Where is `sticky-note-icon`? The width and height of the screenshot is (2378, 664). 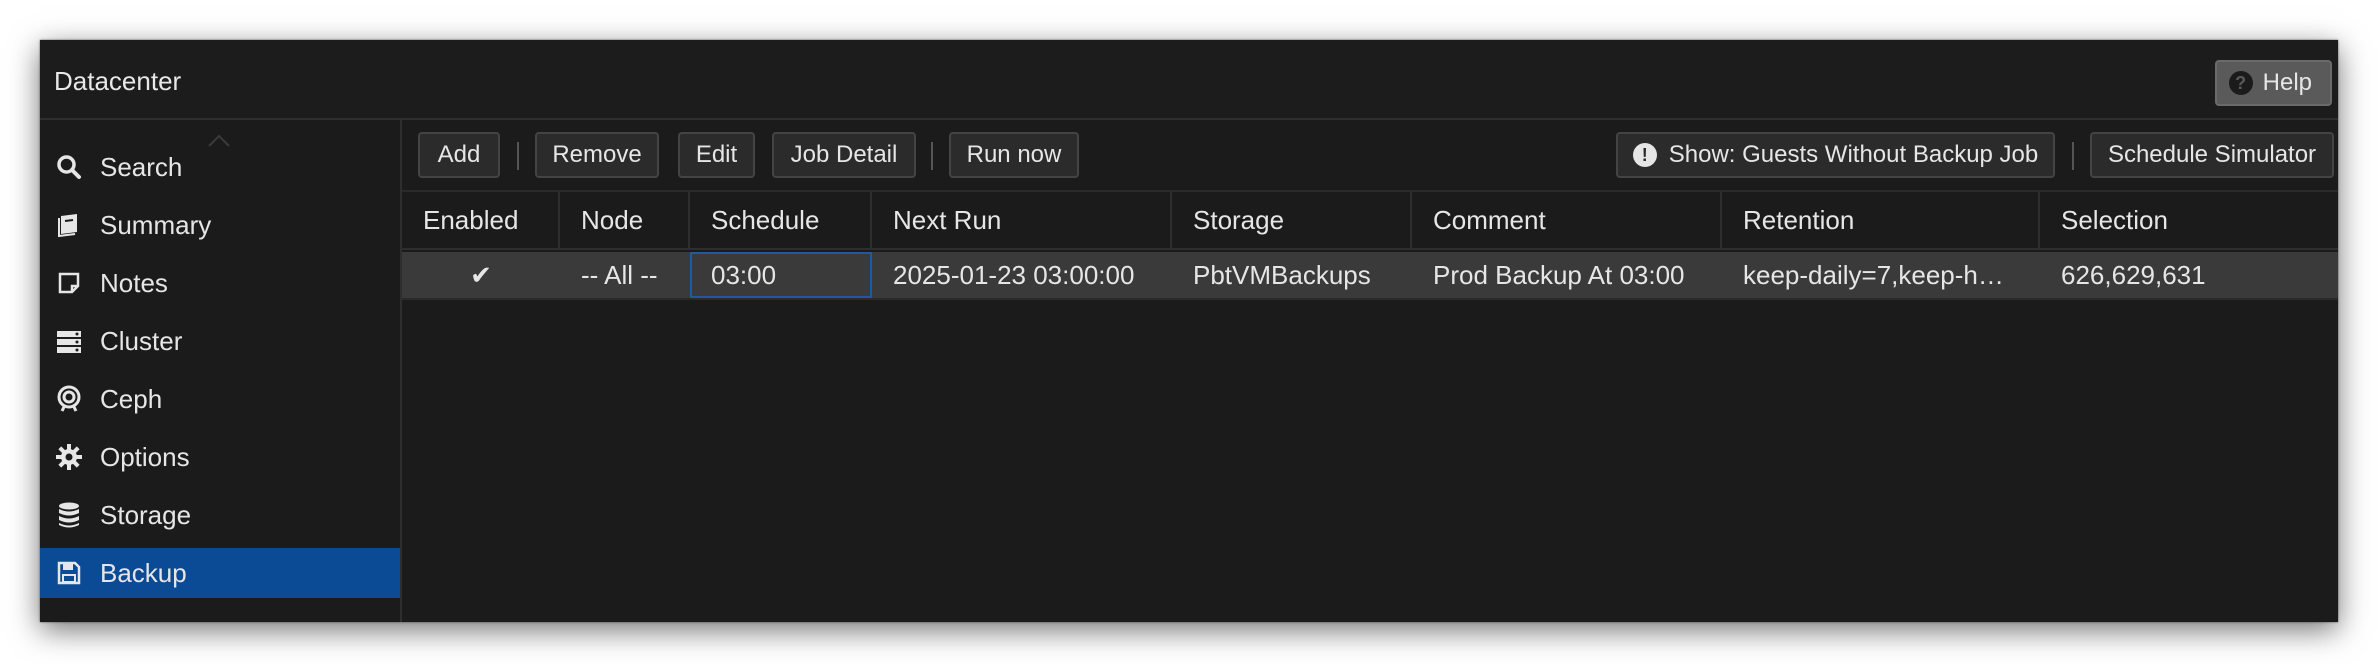
sticky-note-icon is located at coordinates (69, 283).